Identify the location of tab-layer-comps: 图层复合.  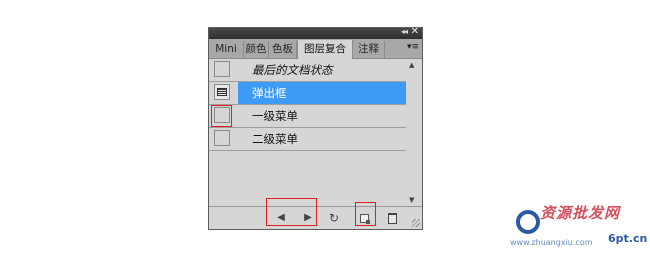
(325, 49).